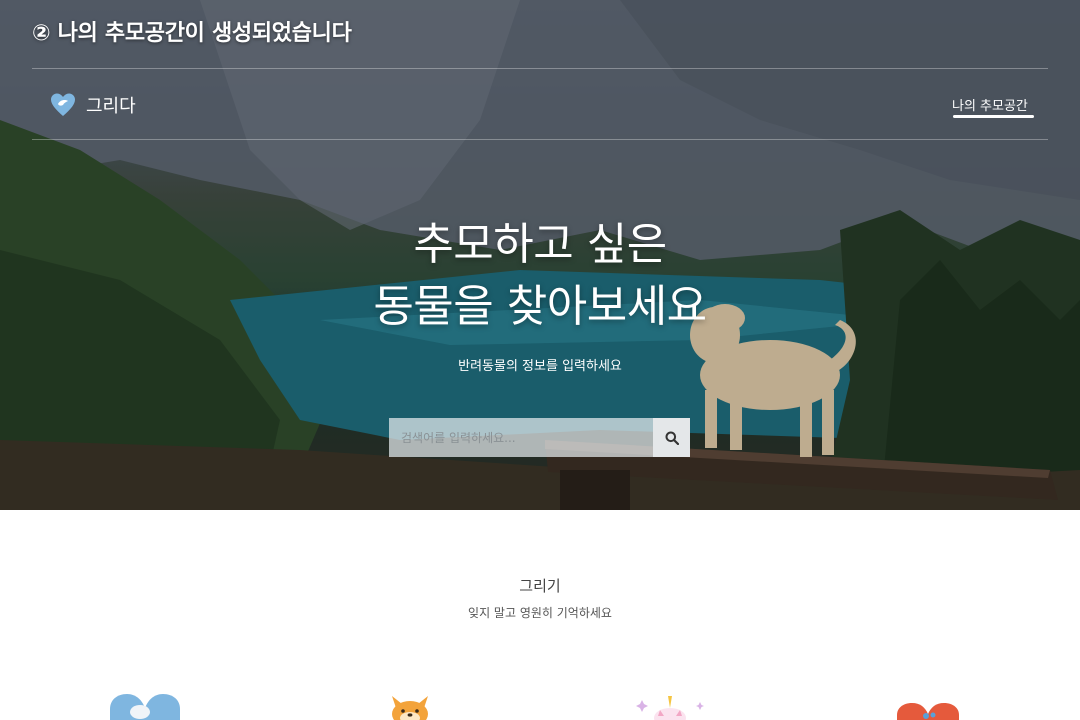  Describe the element at coordinates (521, 437) in the screenshot. I see `search-input` at that location.